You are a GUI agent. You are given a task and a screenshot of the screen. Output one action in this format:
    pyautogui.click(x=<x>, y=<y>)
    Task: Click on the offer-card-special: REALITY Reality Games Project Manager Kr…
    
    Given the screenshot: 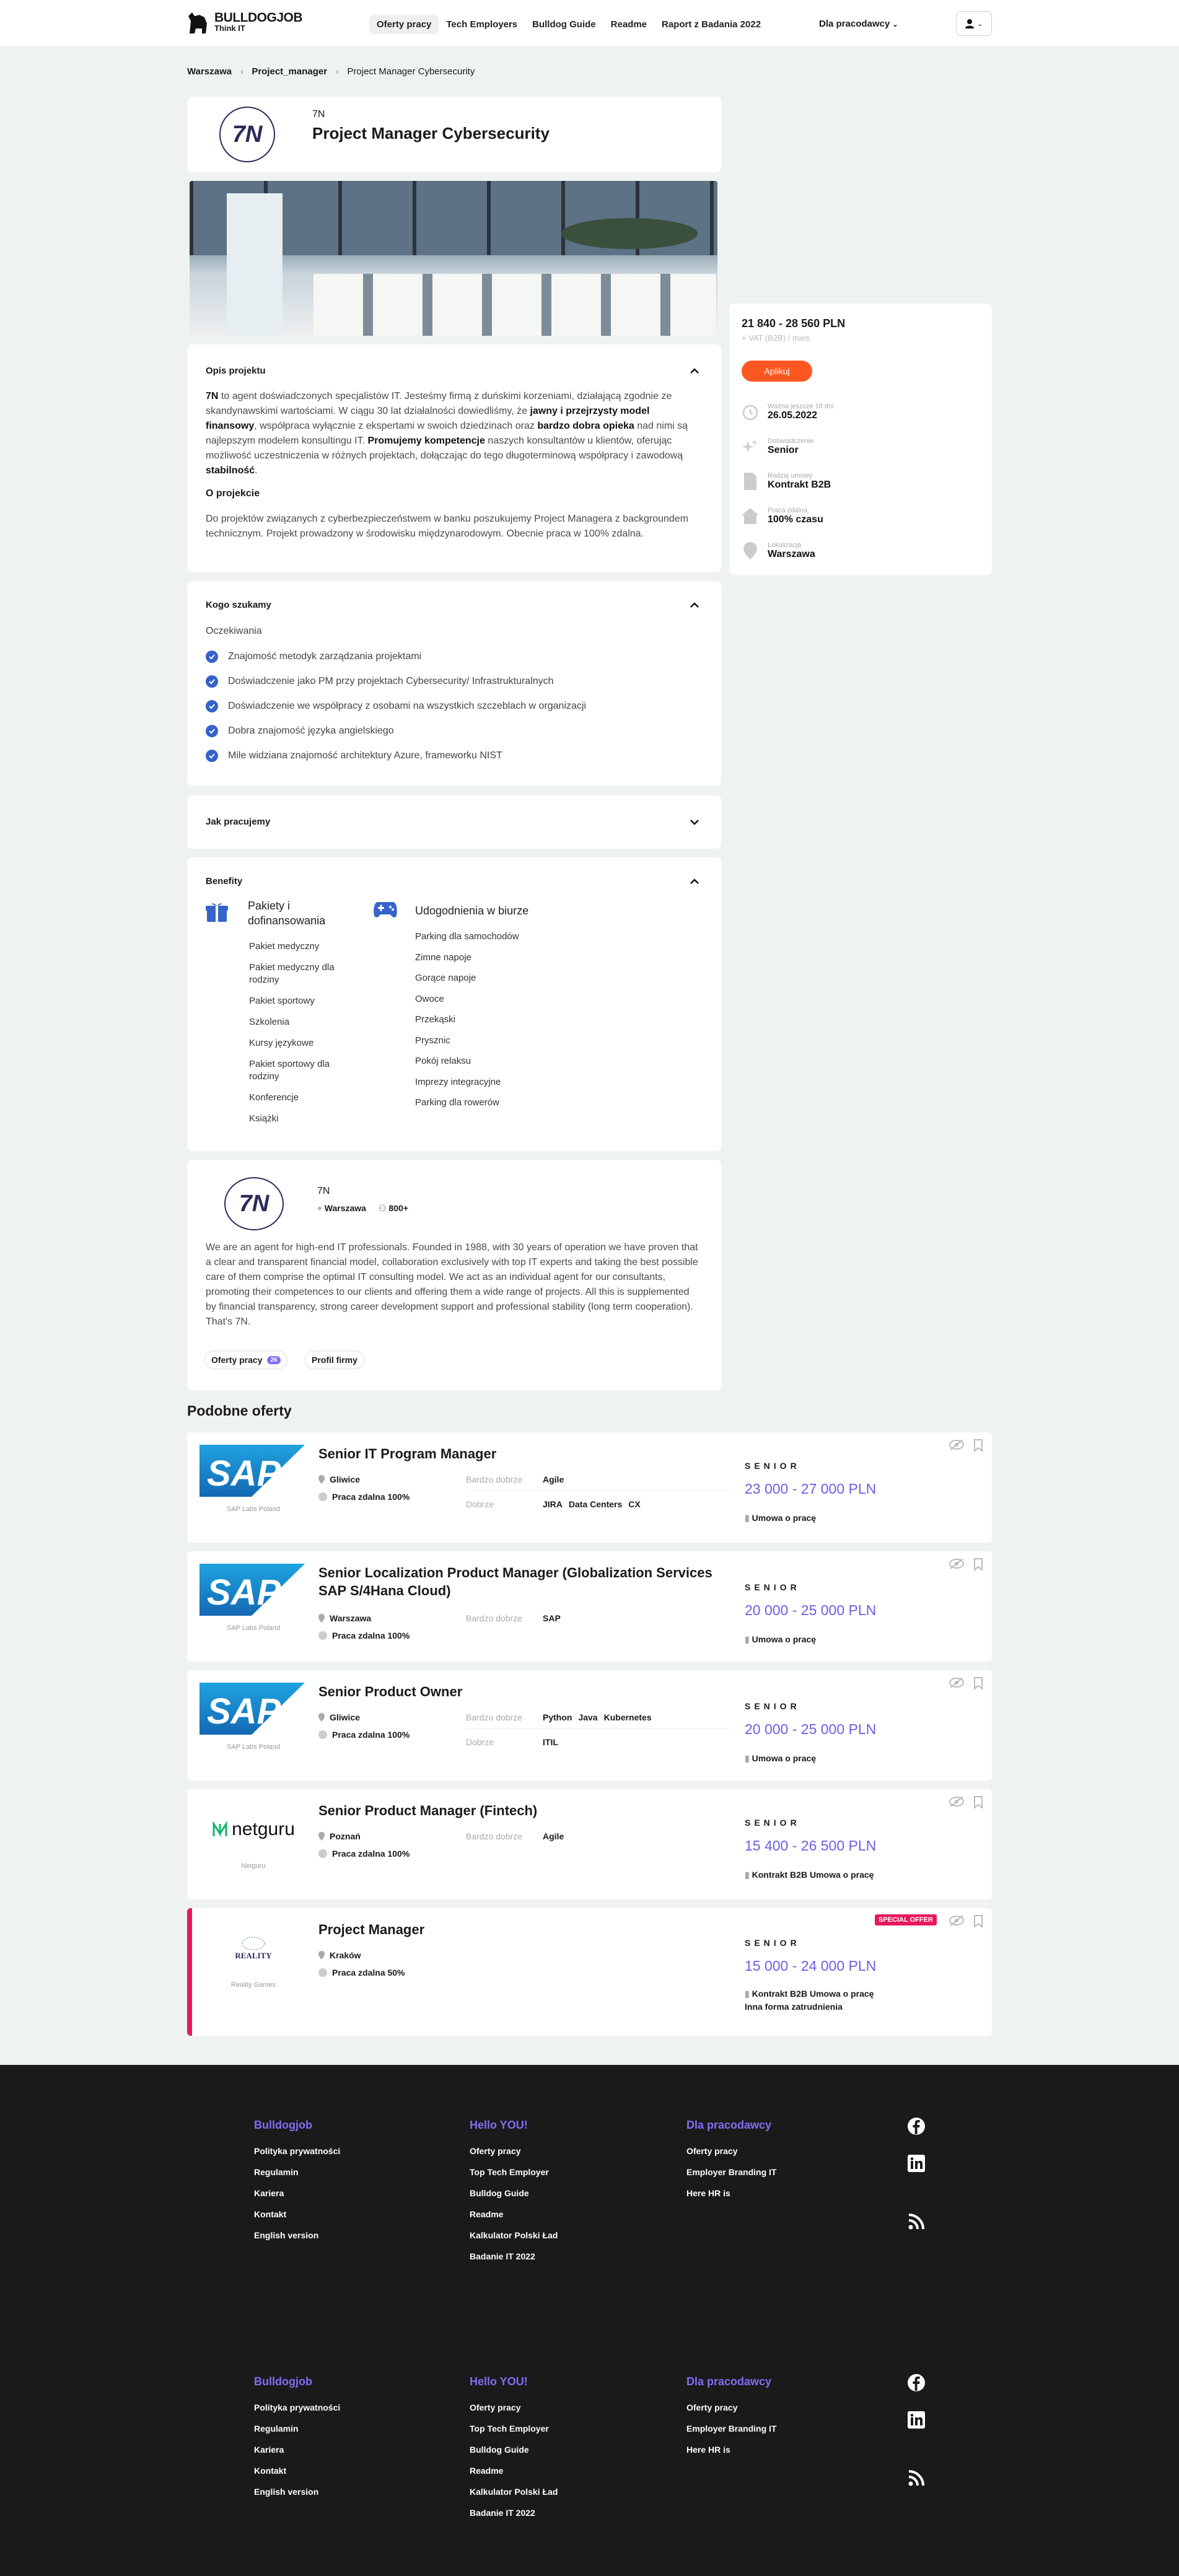 What is the action you would take?
    pyautogui.click(x=589, y=1972)
    